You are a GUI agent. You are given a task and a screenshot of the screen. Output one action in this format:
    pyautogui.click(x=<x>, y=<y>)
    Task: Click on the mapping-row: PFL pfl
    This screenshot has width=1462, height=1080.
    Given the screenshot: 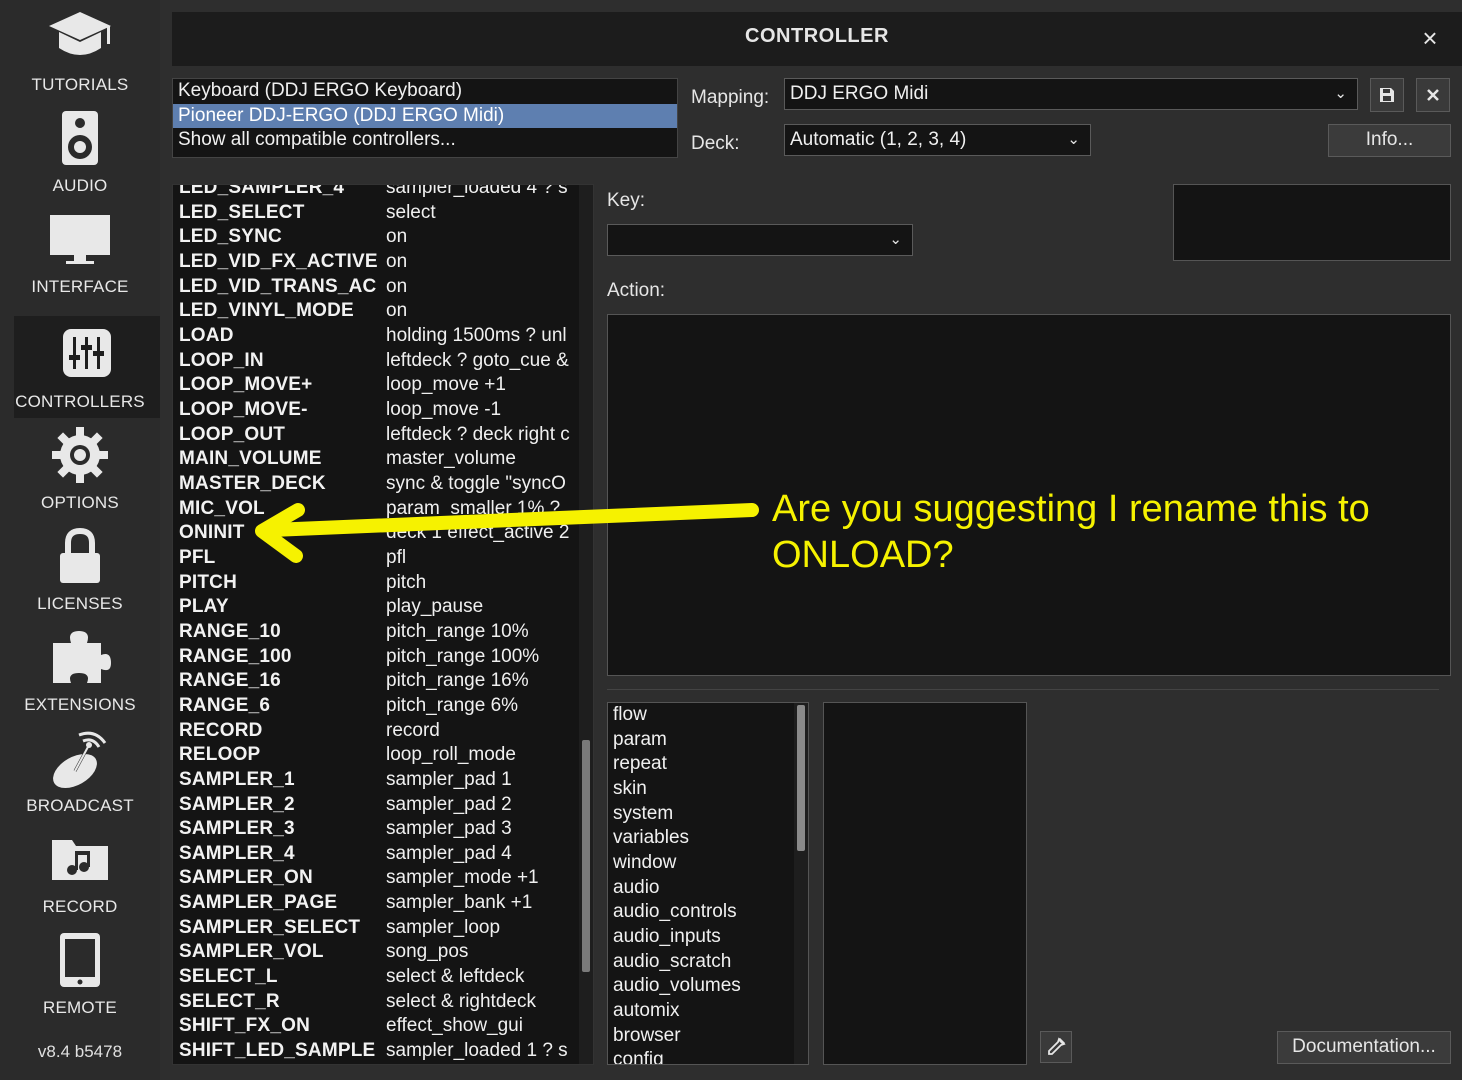 What is the action you would take?
    pyautogui.click(x=375, y=558)
    